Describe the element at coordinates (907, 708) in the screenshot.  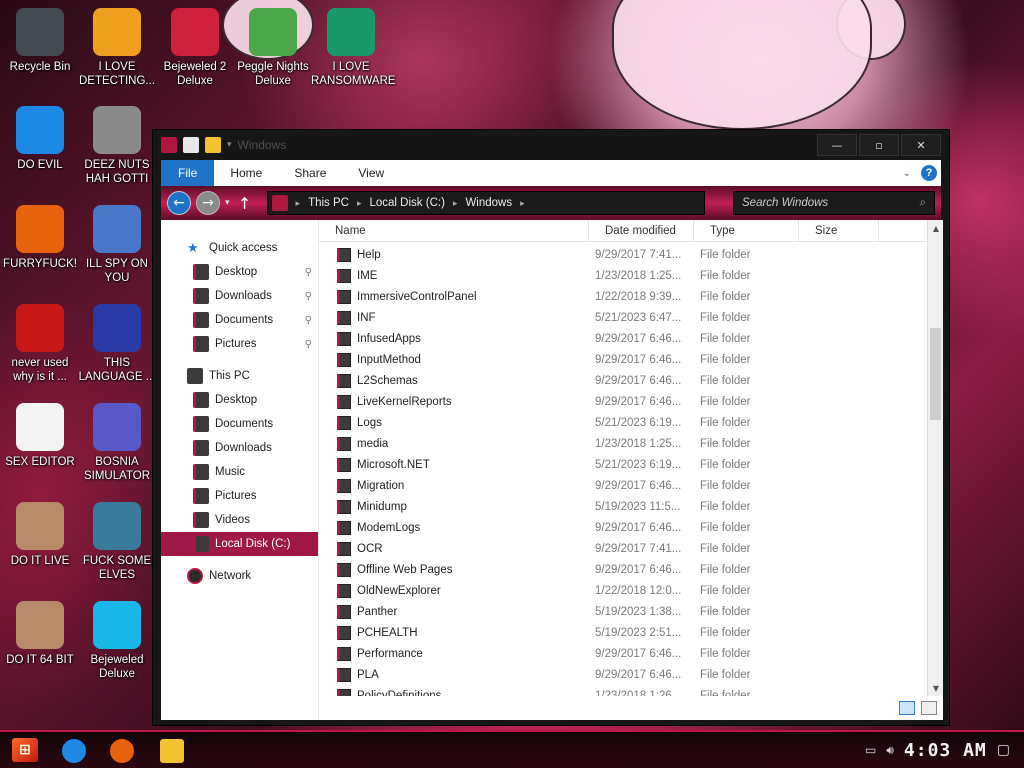
I see `details-view-button` at that location.